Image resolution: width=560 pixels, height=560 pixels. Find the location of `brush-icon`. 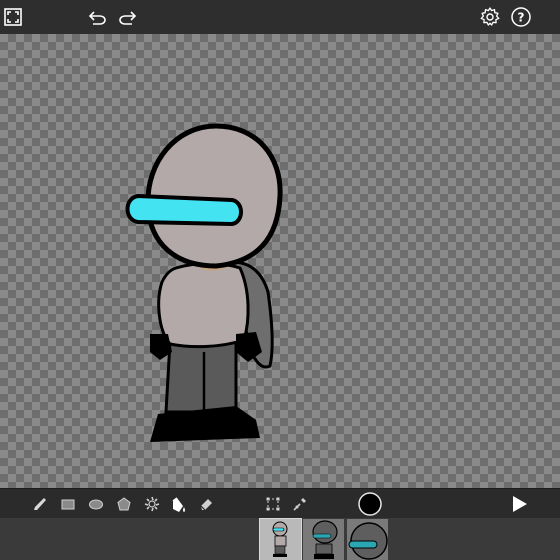

brush-icon is located at coordinates (40, 504).